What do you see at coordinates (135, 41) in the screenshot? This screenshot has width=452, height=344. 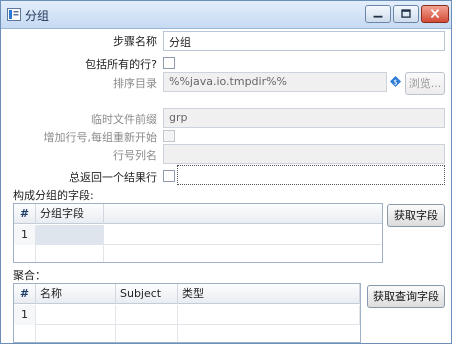 I see `step-name-label: 步骤名称` at bounding box center [135, 41].